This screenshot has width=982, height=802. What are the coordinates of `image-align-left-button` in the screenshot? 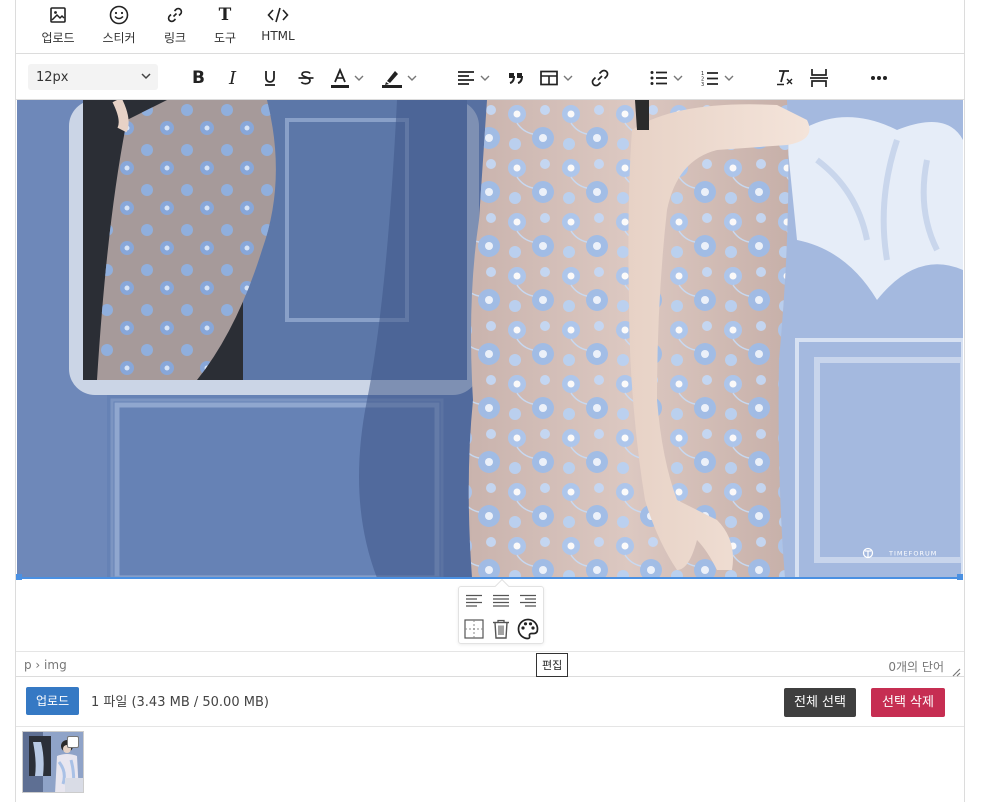 It's located at (474, 601).